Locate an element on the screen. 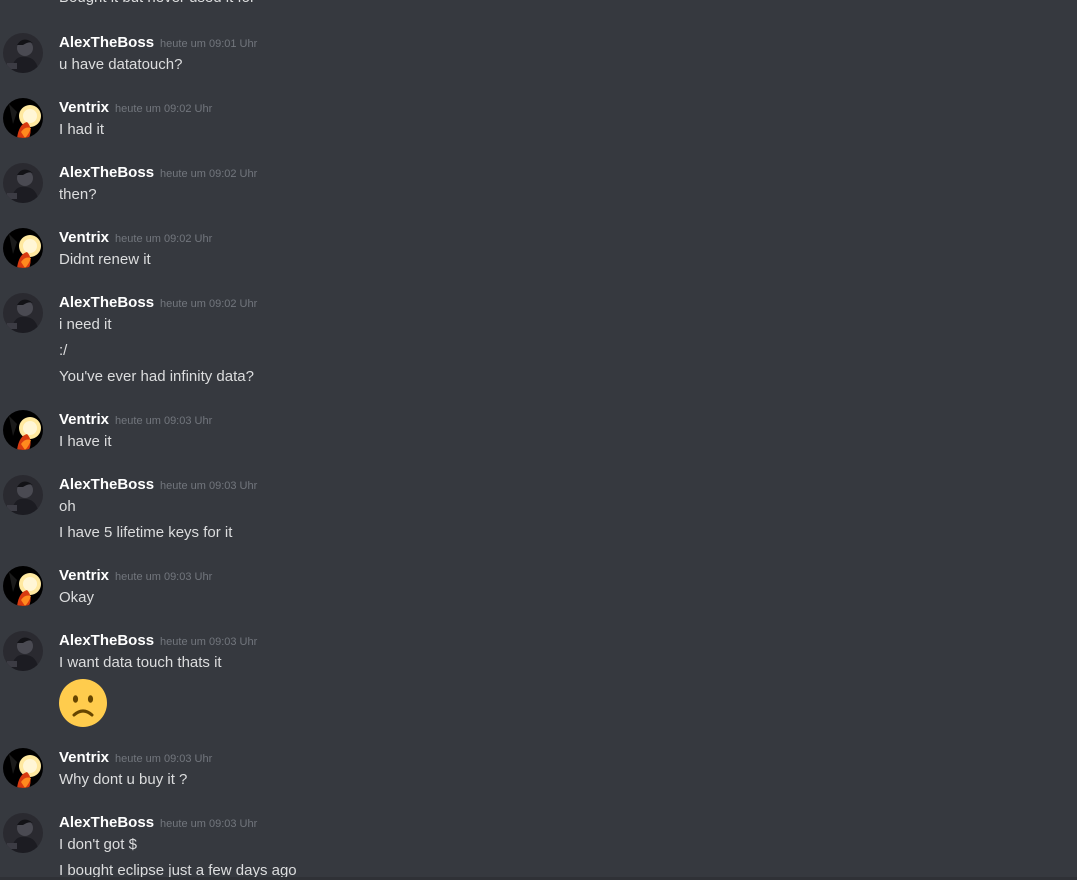  message-text: I had it is located at coordinates (82, 129).